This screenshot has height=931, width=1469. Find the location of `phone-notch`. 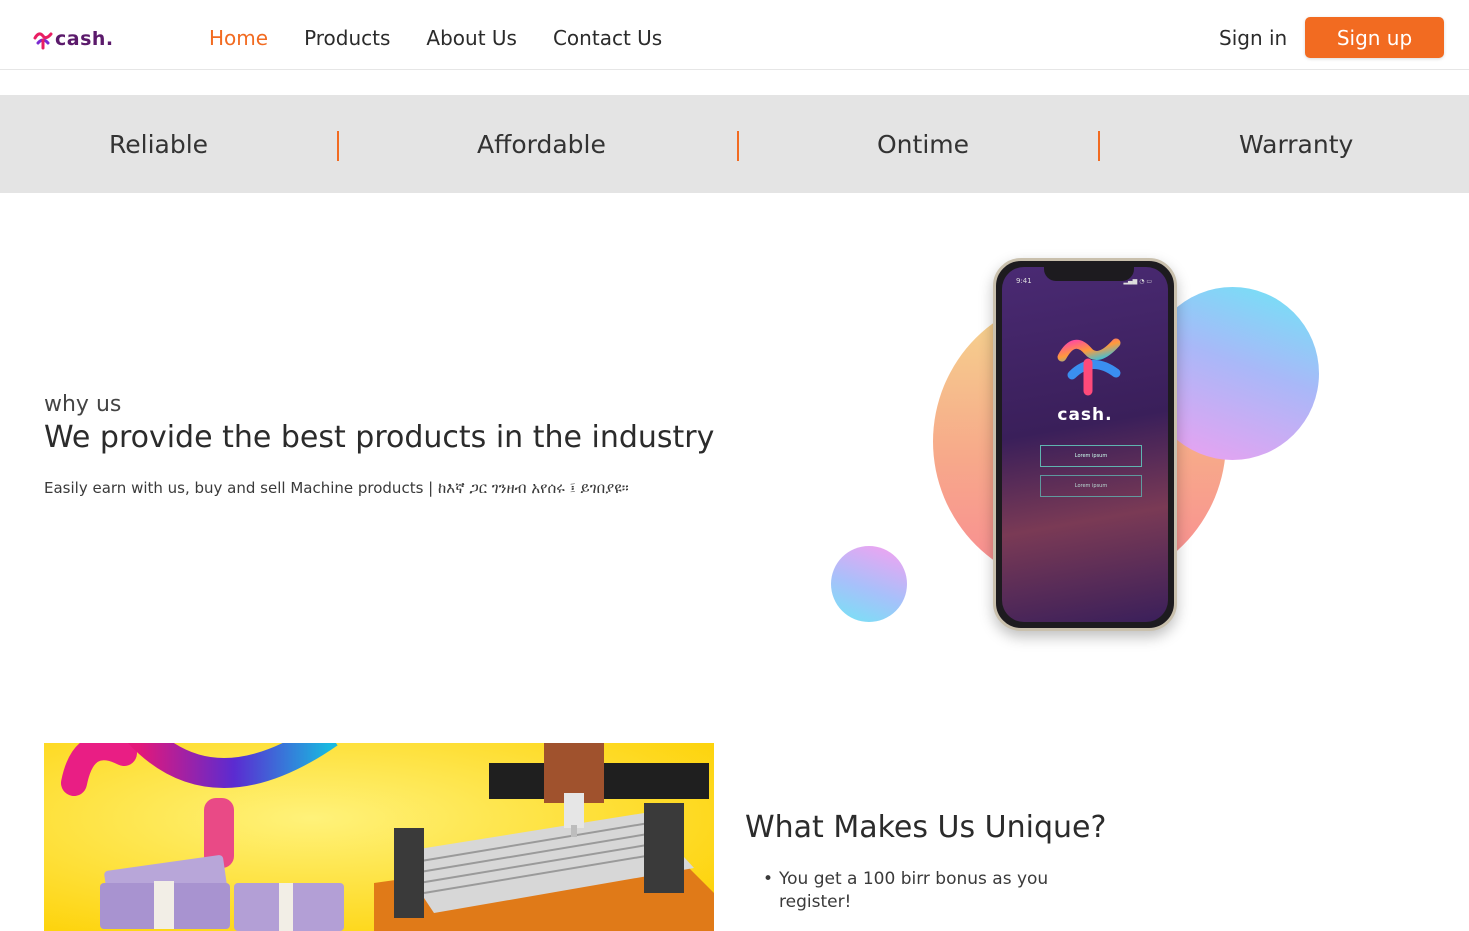

phone-notch is located at coordinates (1089, 274).